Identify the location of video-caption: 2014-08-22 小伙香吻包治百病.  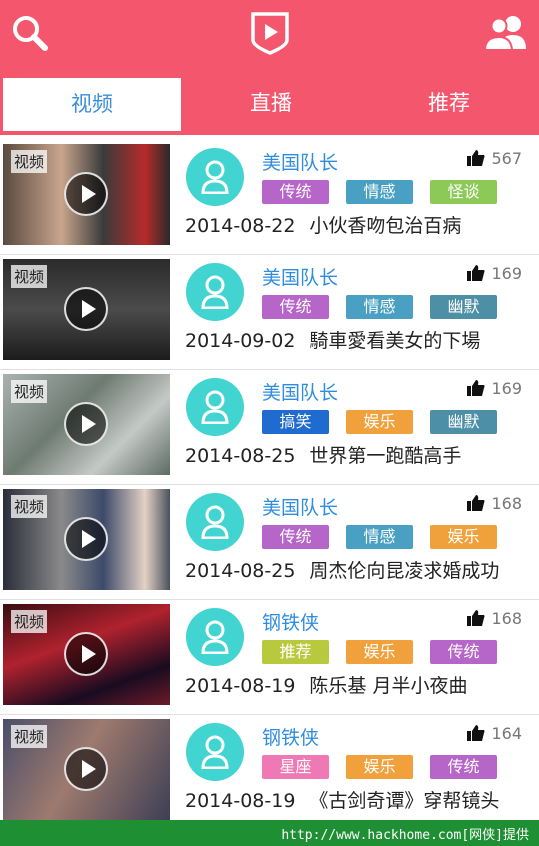
(360, 224).